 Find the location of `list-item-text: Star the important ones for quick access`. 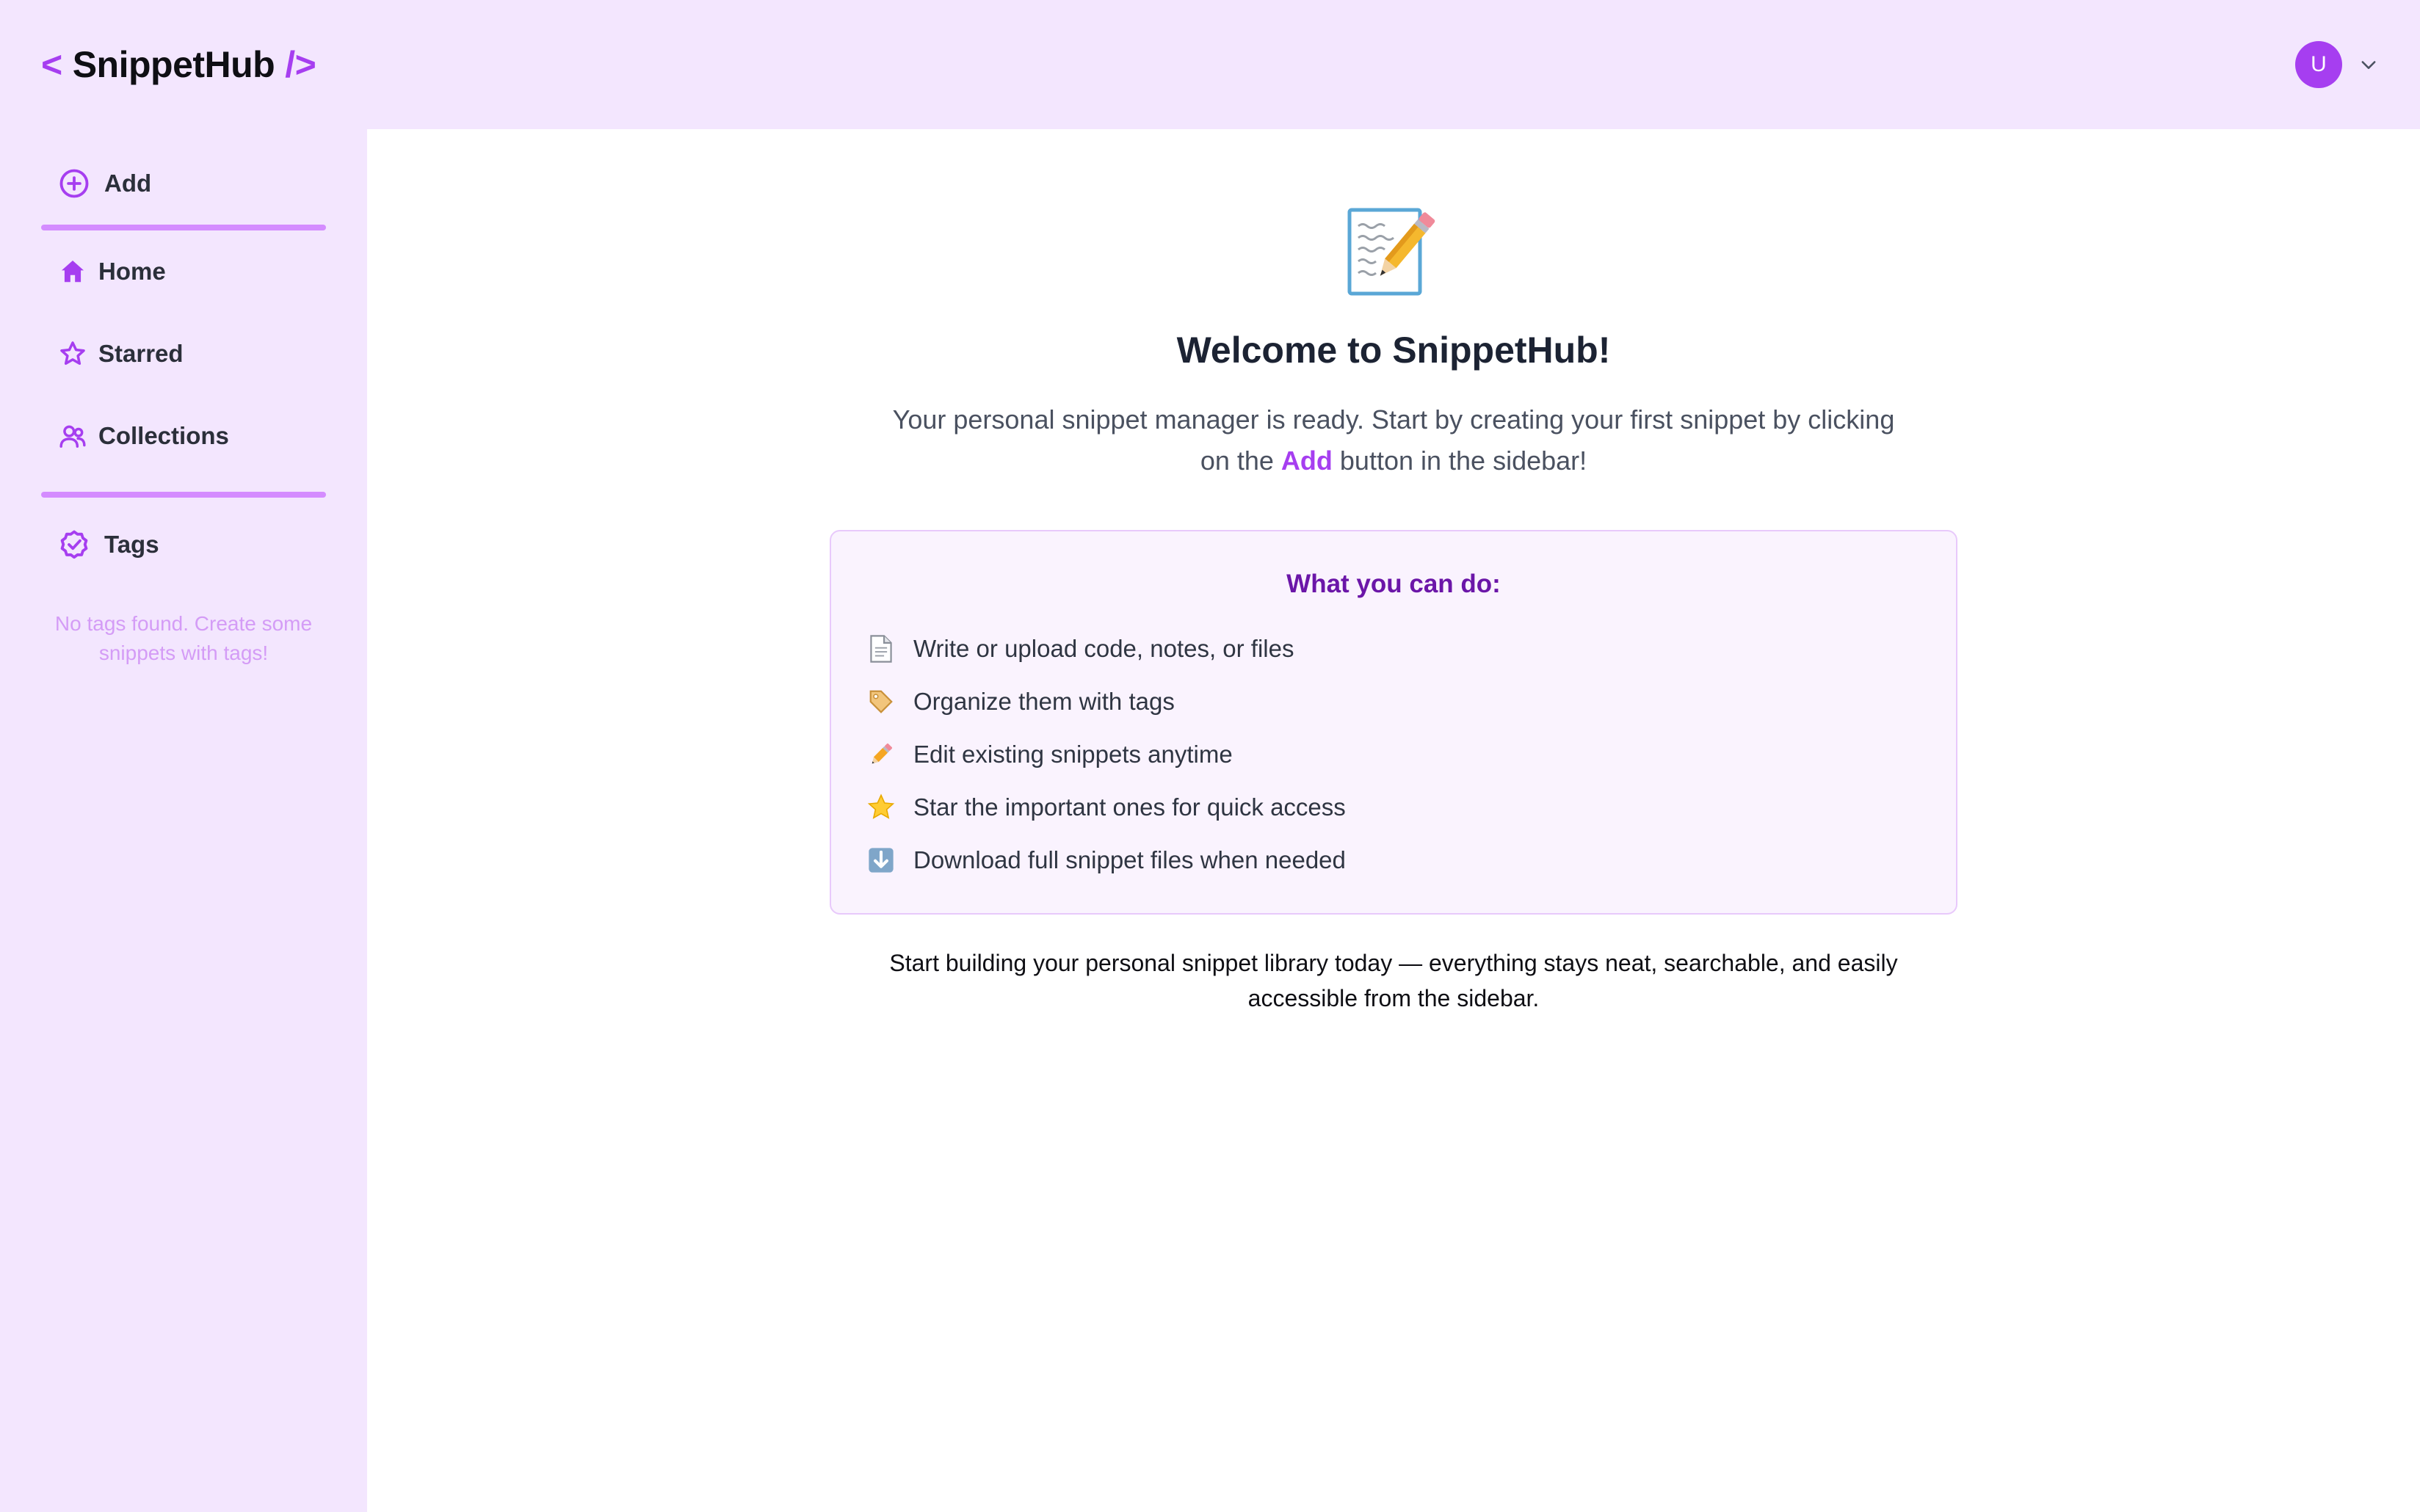

list-item-text: Star the important ones for quick access is located at coordinates (1129, 807).